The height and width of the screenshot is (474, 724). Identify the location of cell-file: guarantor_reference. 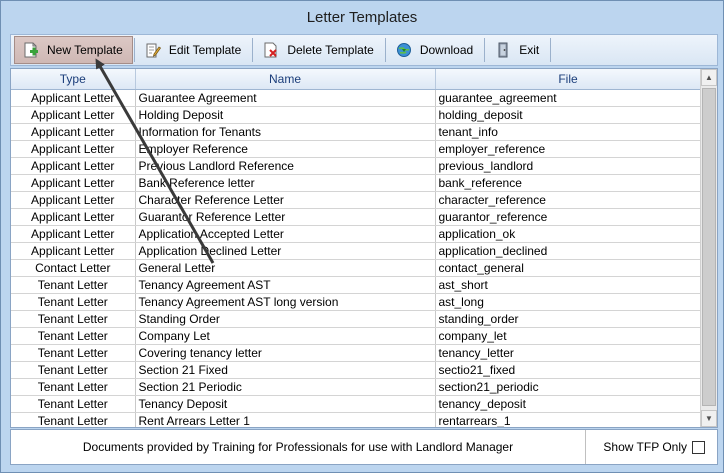
(568, 217).